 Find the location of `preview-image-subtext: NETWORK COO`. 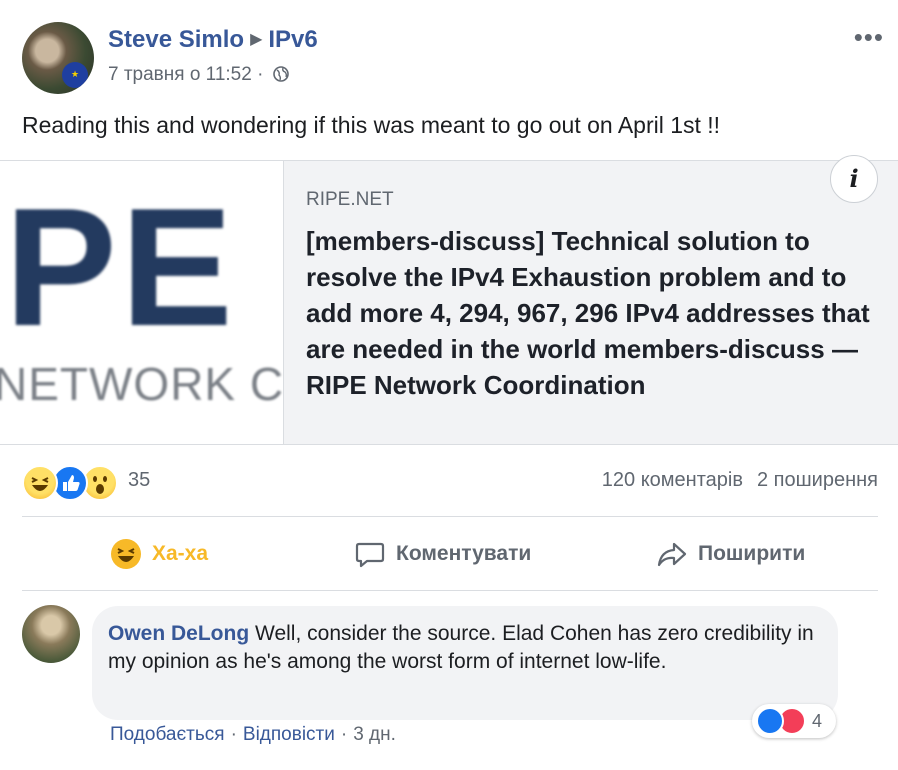

preview-image-subtext: NETWORK COO is located at coordinates (142, 384).